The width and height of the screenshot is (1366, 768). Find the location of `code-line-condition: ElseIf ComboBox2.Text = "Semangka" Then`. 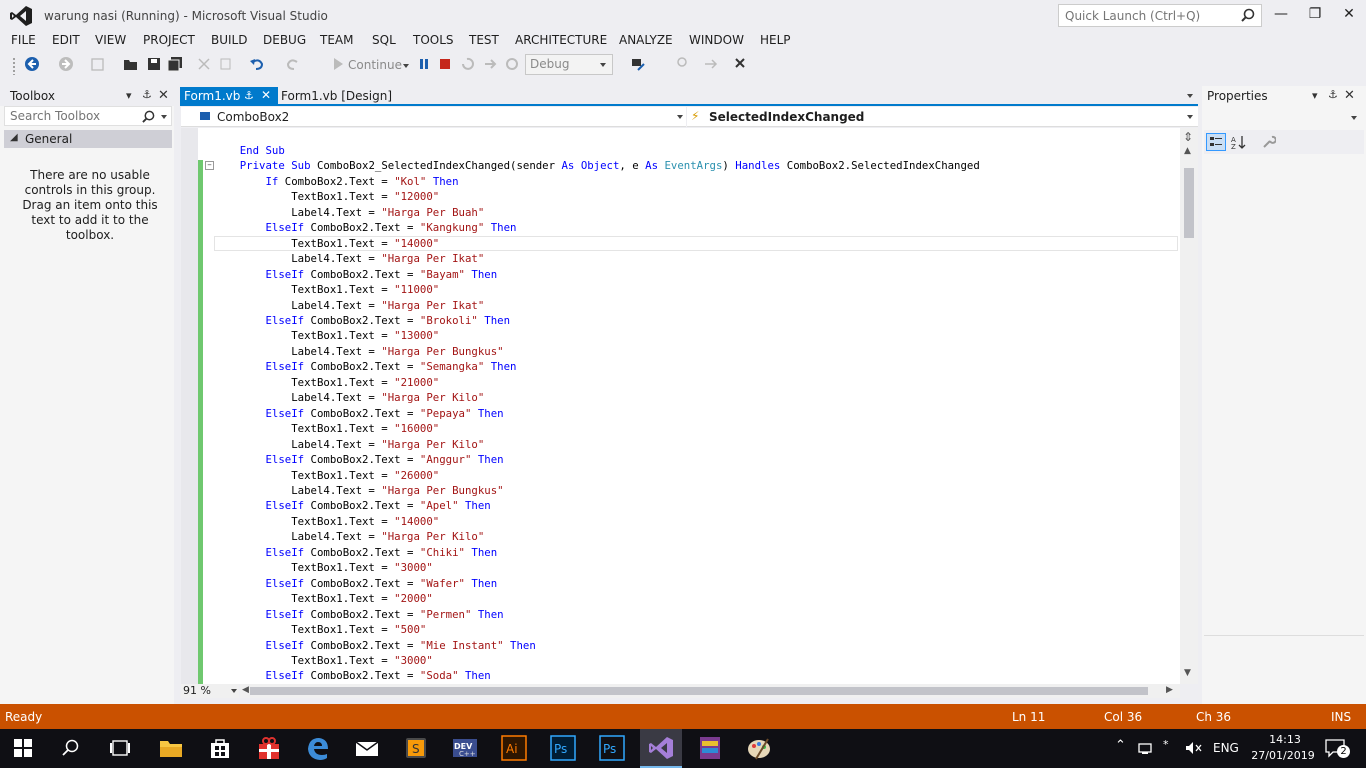

code-line-condition: ElseIf ComboBox2.Text = "Semangka" Then is located at coordinates (597, 366).